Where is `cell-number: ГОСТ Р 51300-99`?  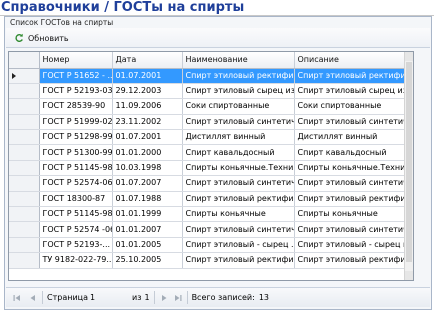
cell-number: ГОСТ Р 51300-99 is located at coordinates (76, 152).